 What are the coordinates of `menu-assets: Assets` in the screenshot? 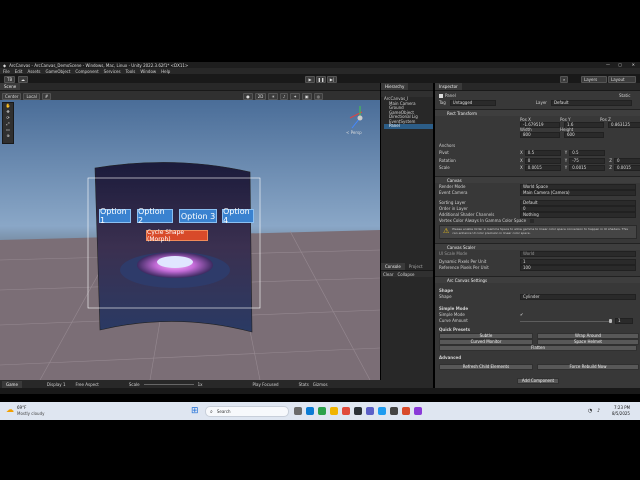 It's located at (33, 71).